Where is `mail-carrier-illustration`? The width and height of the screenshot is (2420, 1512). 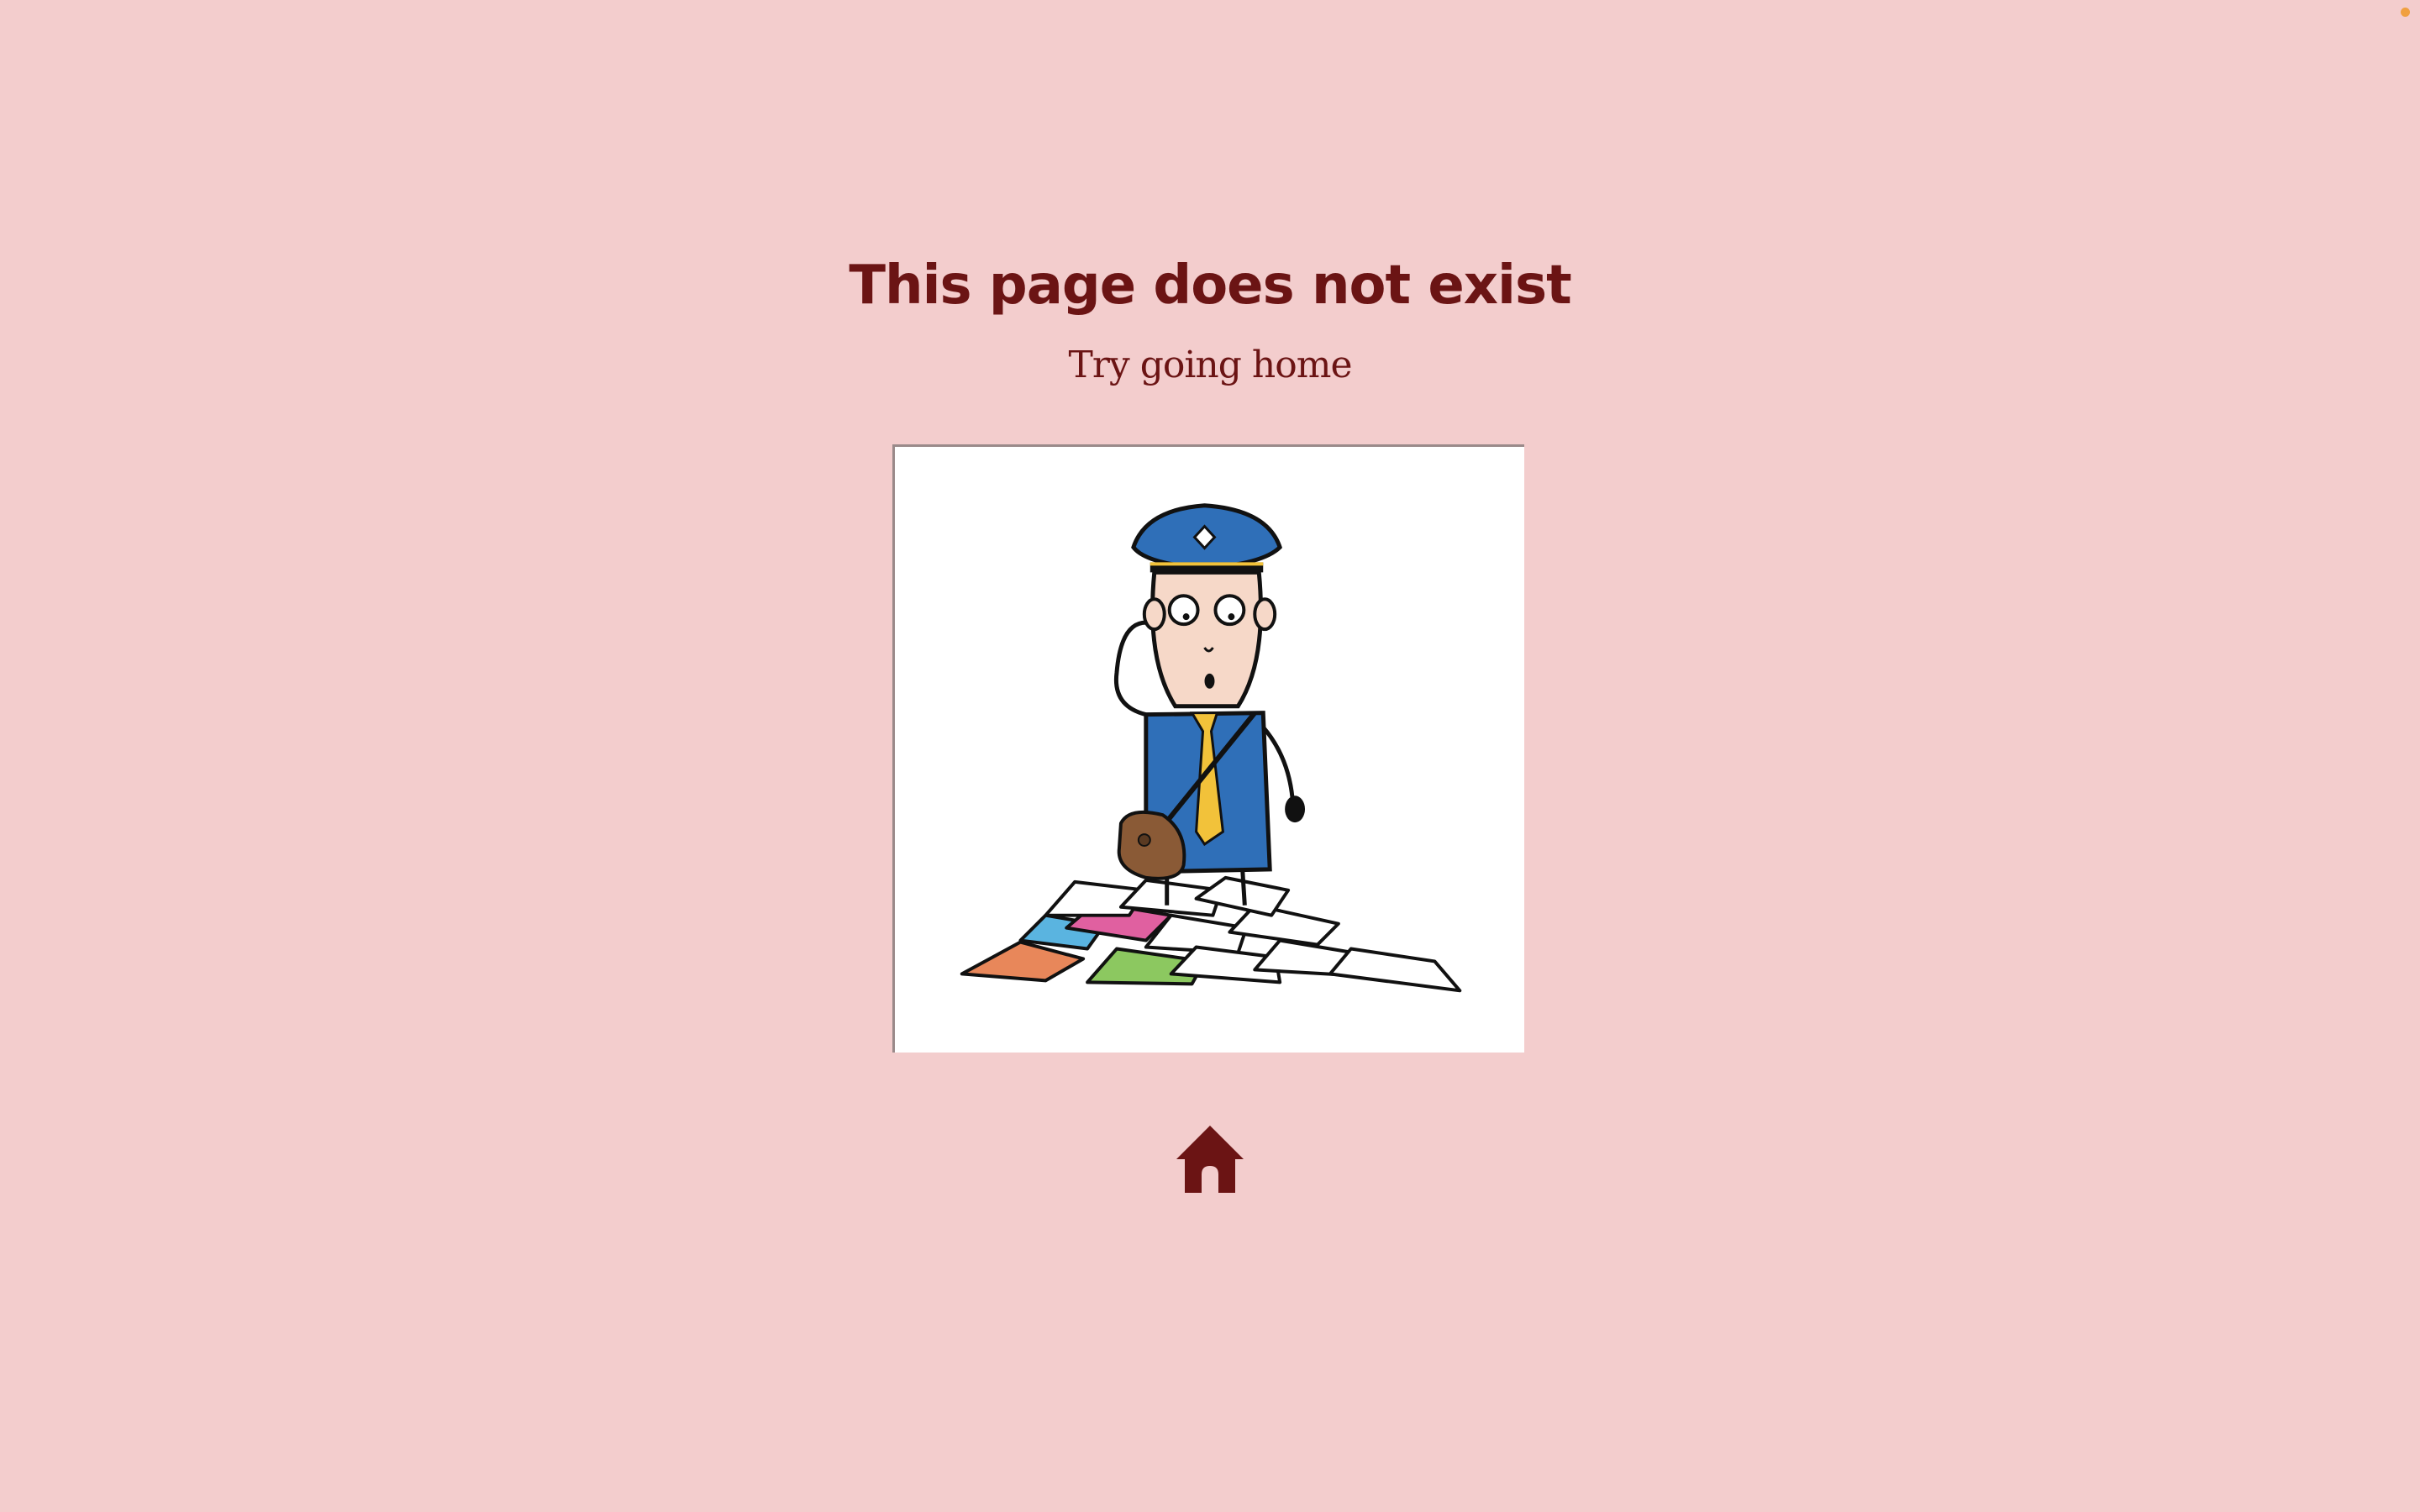 mail-carrier-illustration is located at coordinates (1208, 748).